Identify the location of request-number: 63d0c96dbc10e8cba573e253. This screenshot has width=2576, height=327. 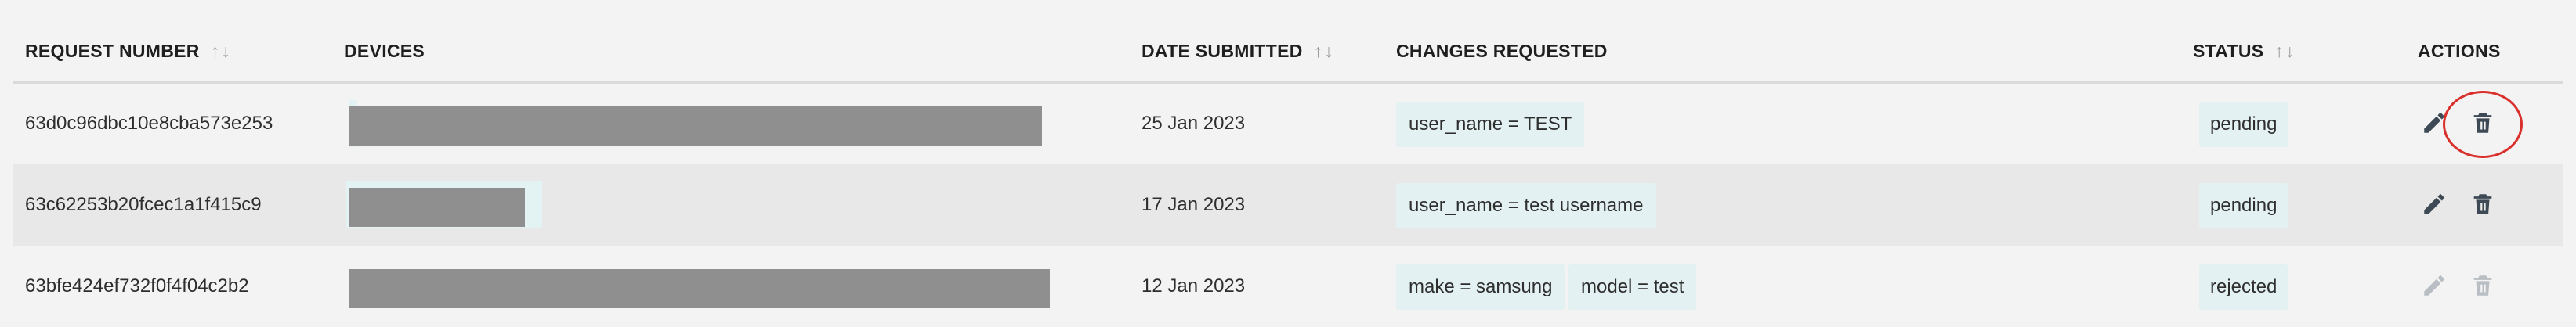
(149, 124).